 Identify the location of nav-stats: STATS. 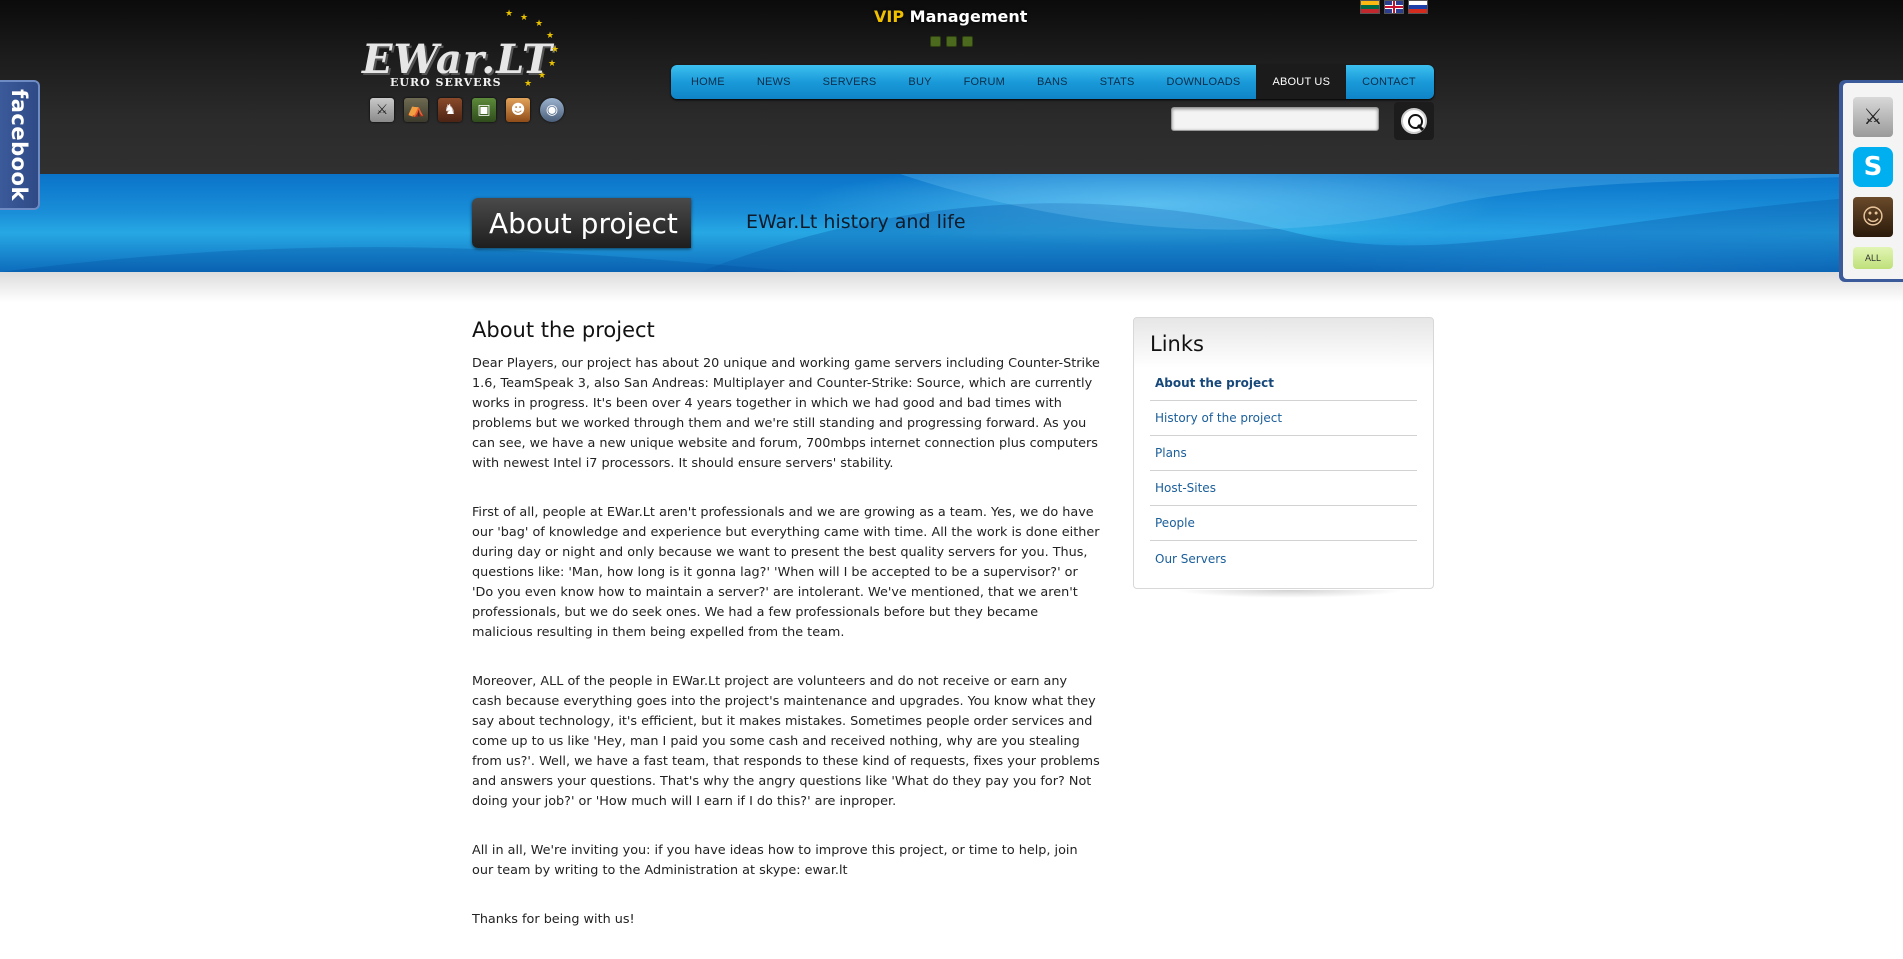
(1117, 82).